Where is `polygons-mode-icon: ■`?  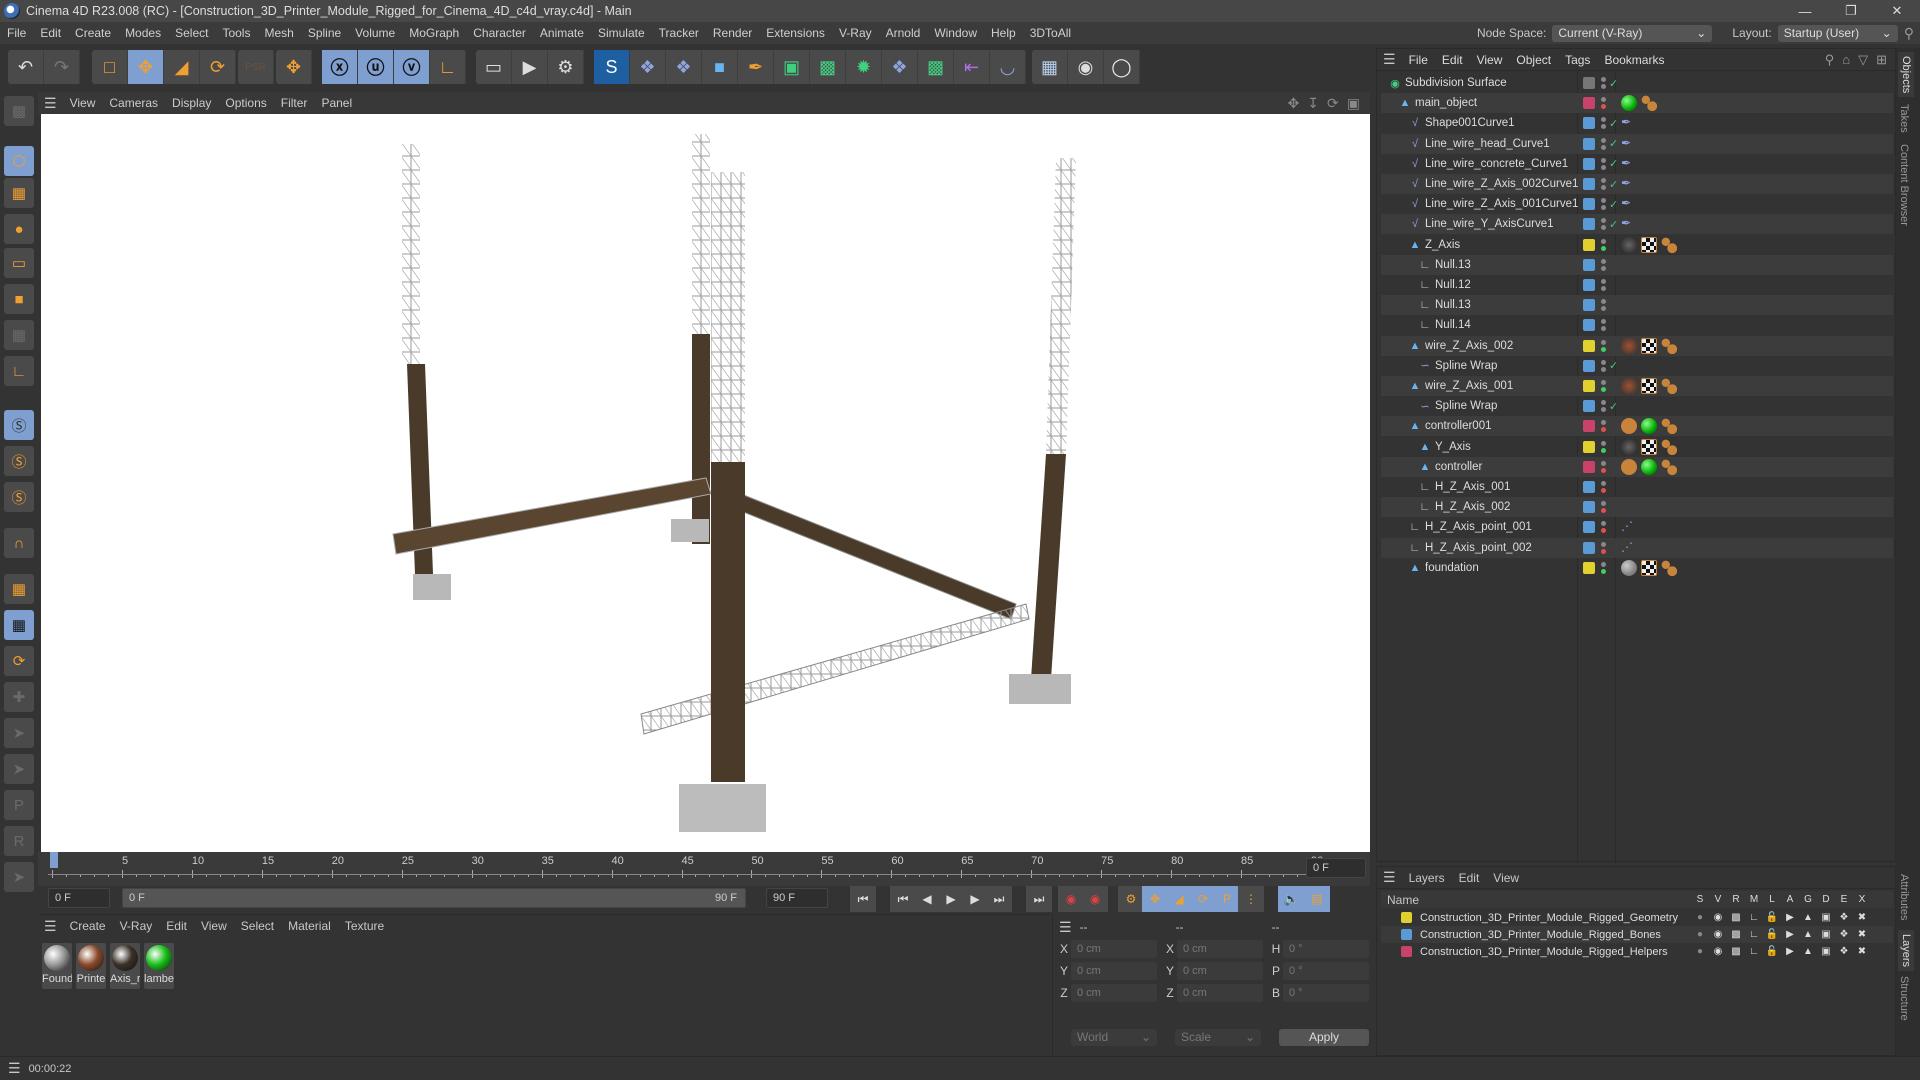 polygons-mode-icon: ■ is located at coordinates (19, 299).